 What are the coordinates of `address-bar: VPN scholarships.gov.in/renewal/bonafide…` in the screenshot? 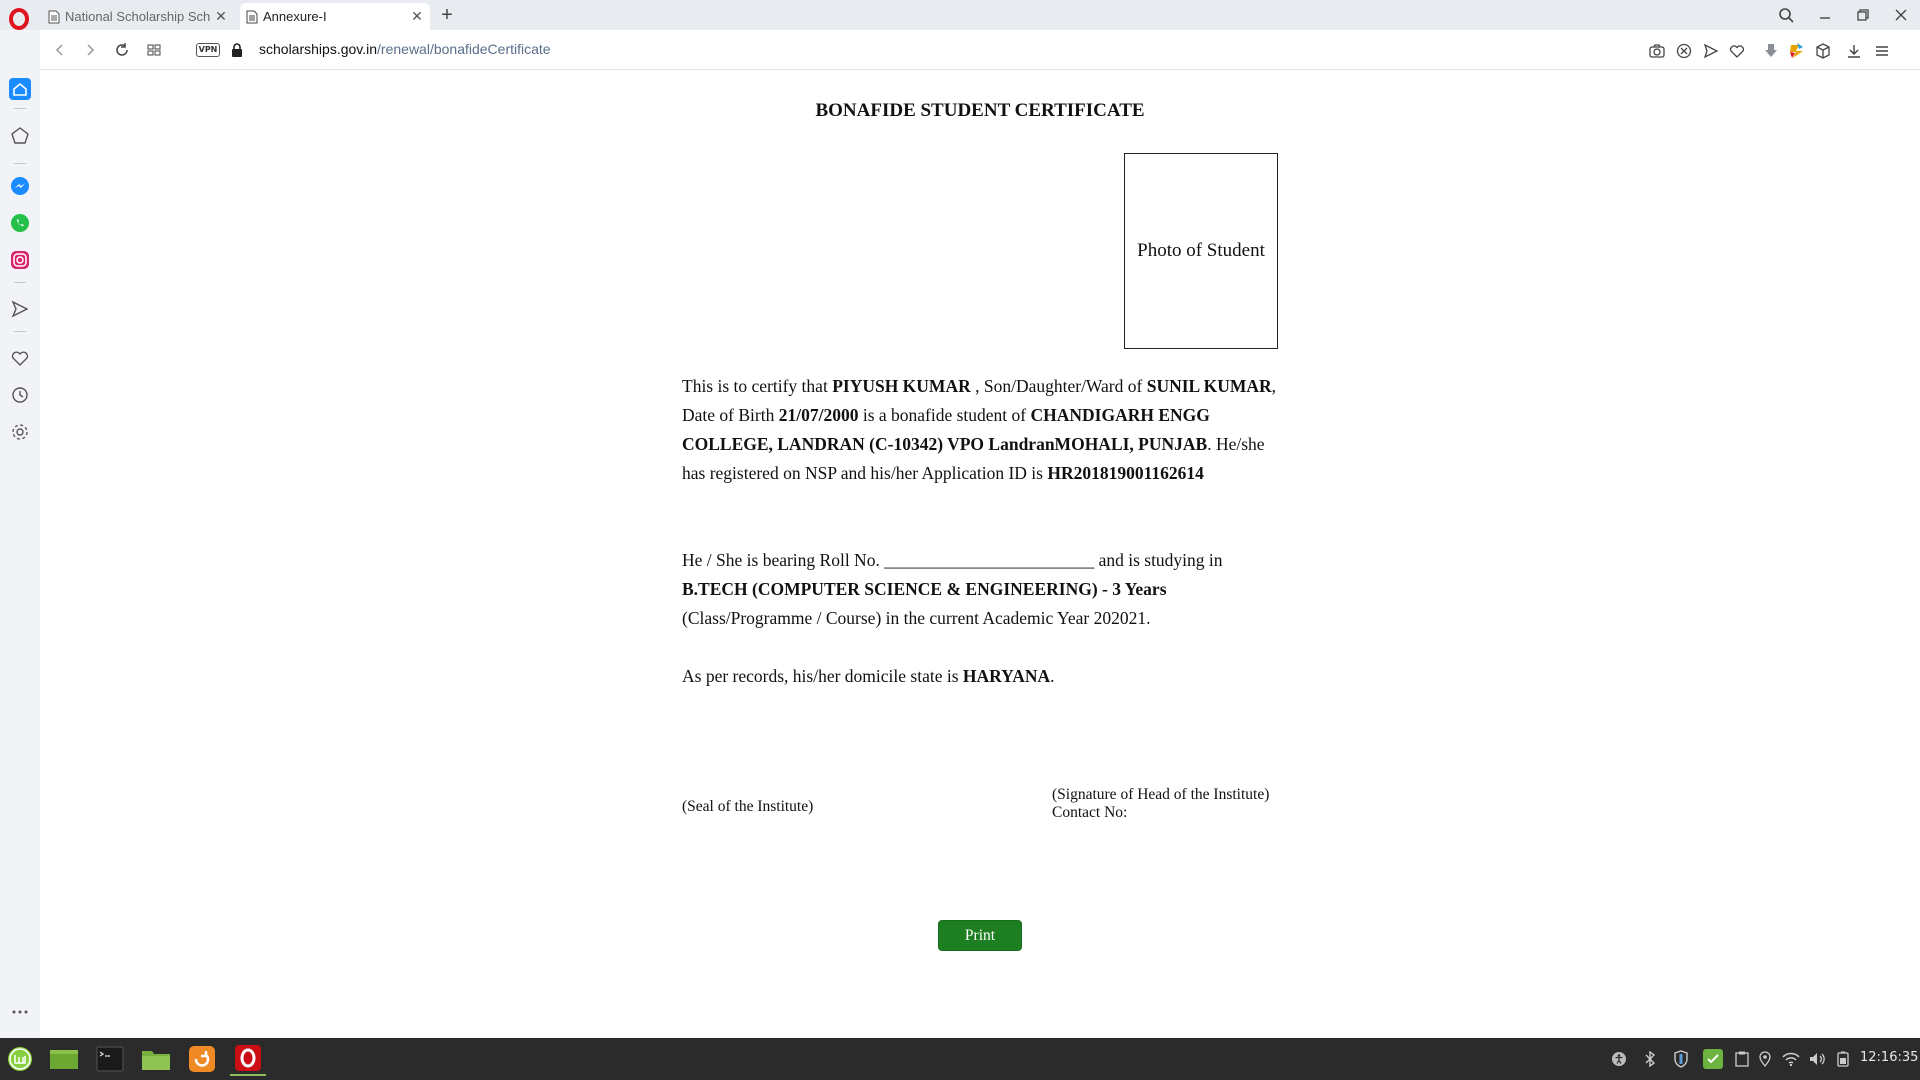 It's located at (980, 50).